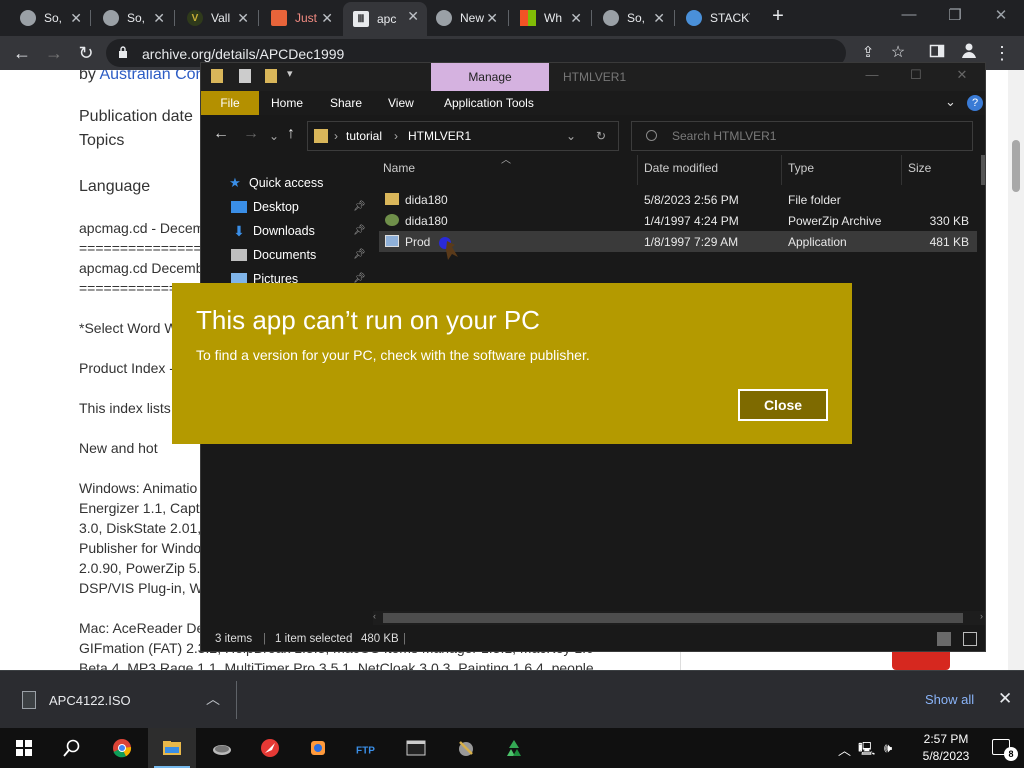 This screenshot has width=1024, height=768. Describe the element at coordinates (1005, 699) in the screenshot. I see `close-shelf-icon: ✕` at that location.